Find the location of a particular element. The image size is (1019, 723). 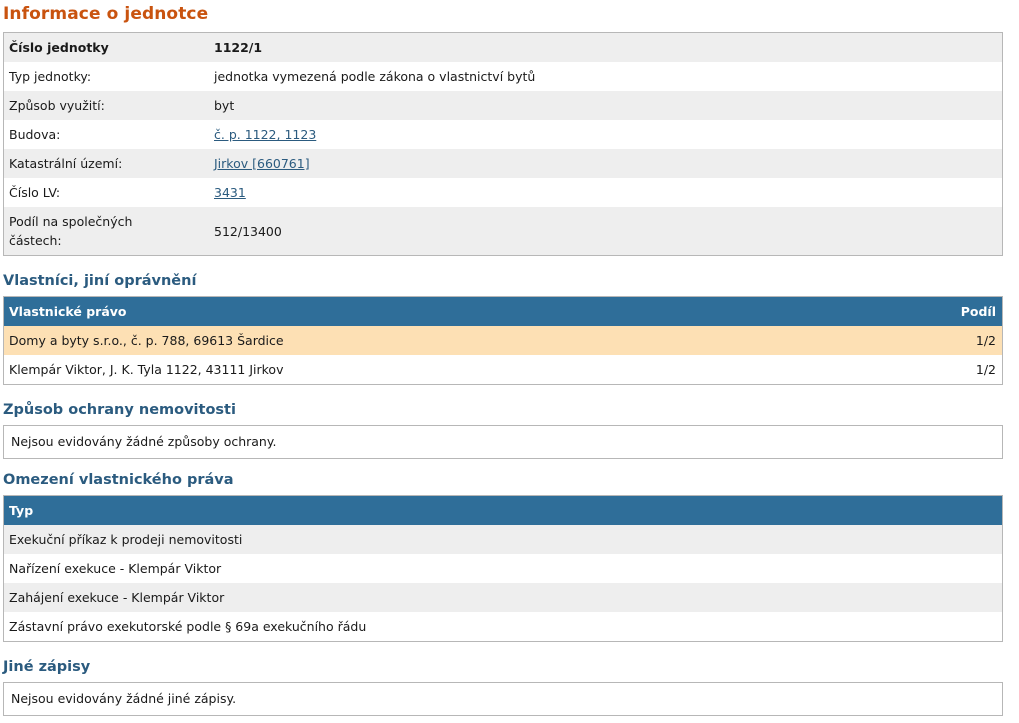

restriction-row: Zahájení exekuce - Klempár Viktor is located at coordinates (503, 597).